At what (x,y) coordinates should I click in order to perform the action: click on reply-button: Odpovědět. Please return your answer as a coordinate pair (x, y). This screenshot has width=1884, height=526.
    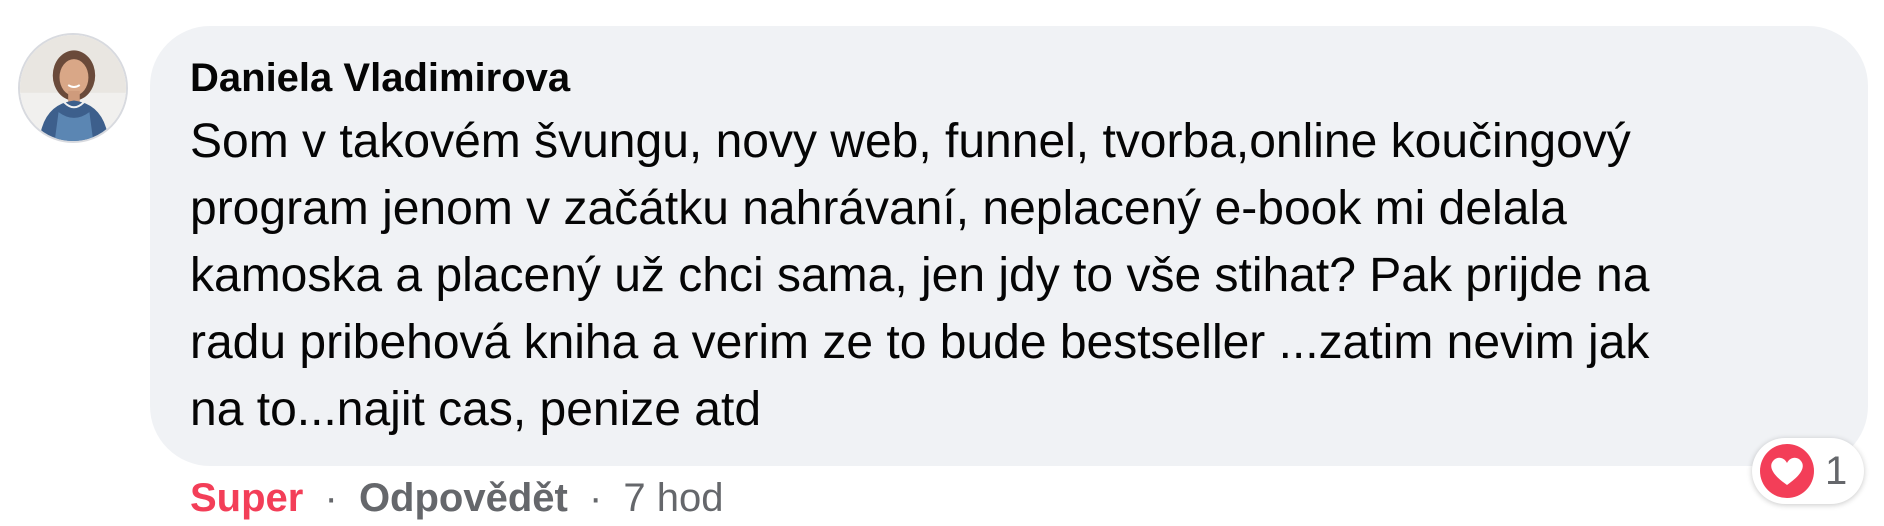
    Looking at the image, I should click on (463, 498).